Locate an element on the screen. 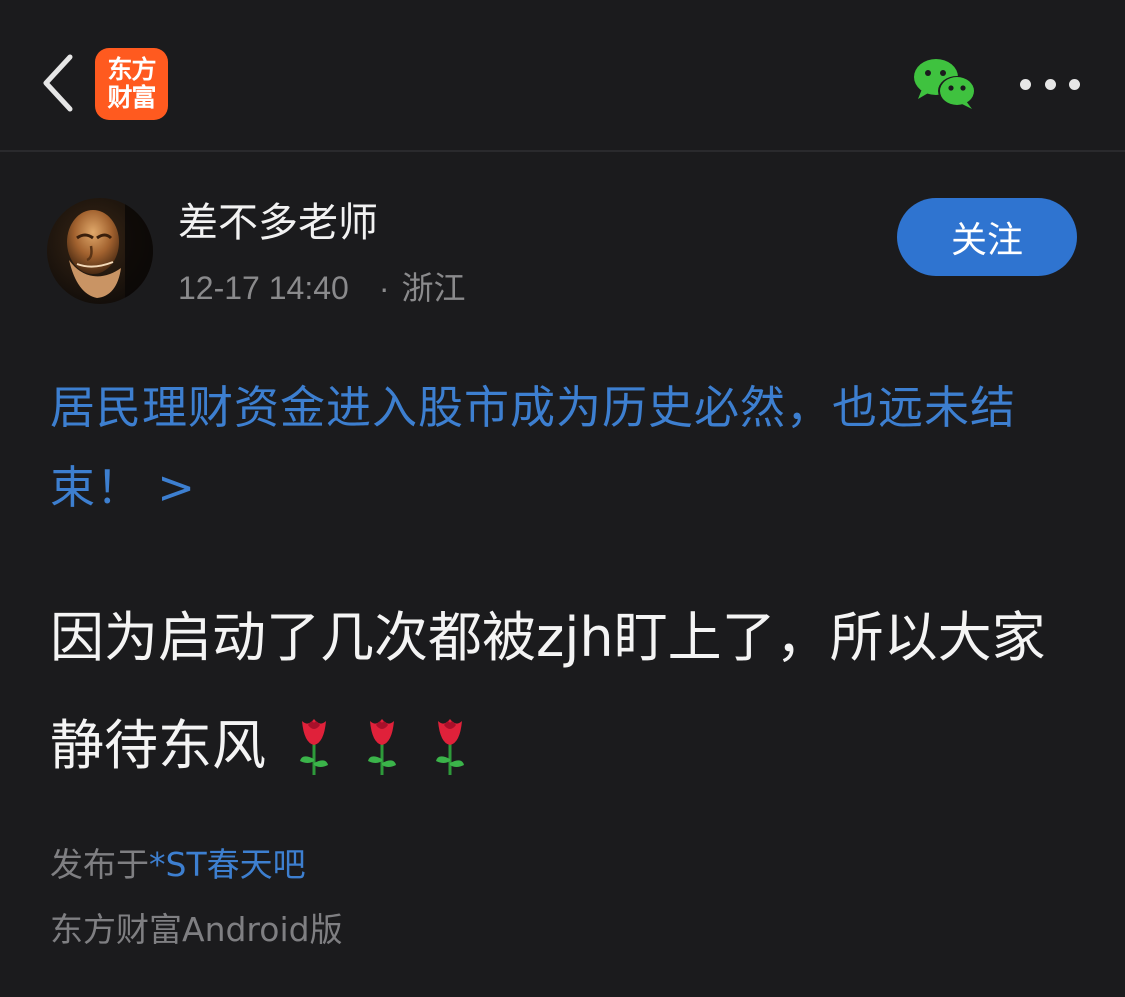 The width and height of the screenshot is (1125, 997). author-name: 差不多老师 is located at coordinates (278, 223).